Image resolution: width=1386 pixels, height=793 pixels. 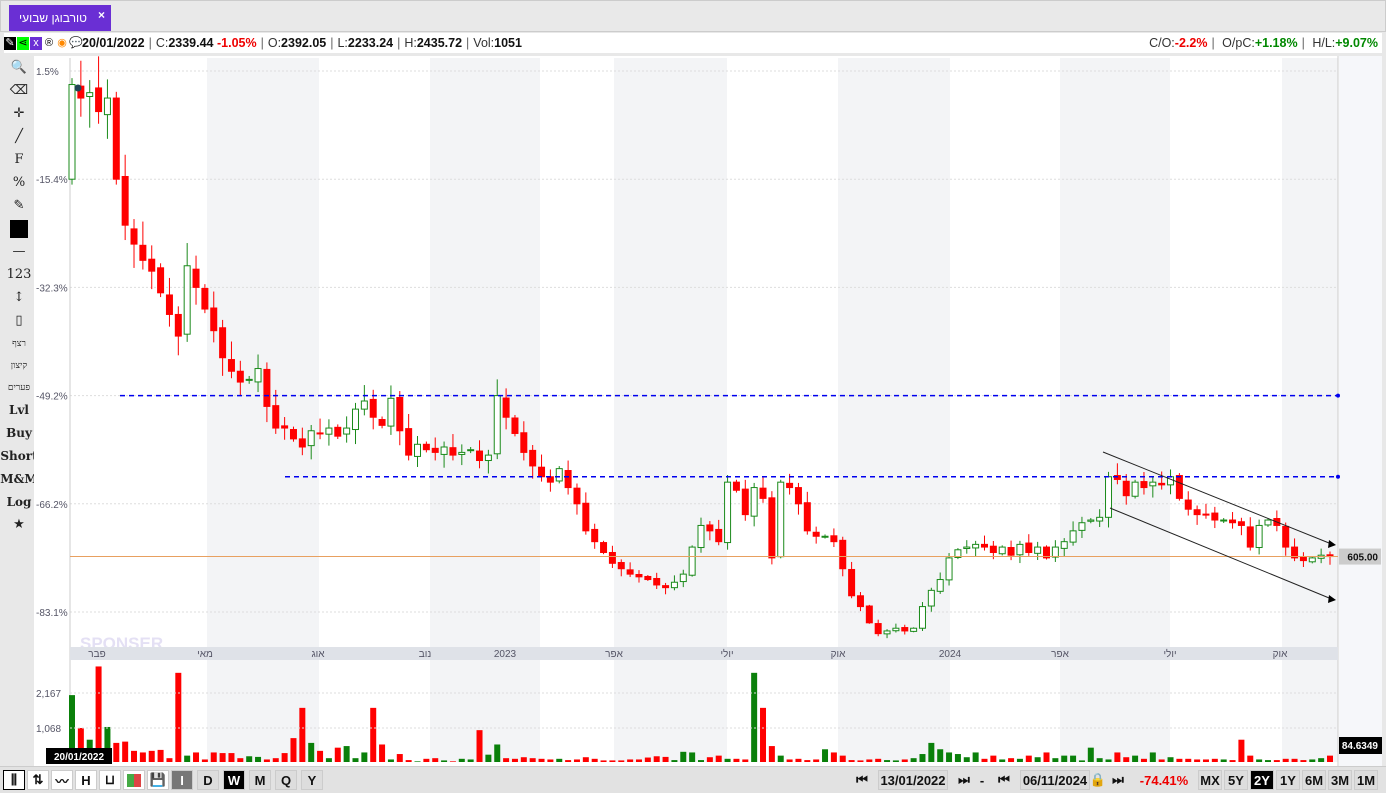 What do you see at coordinates (312, 780) in the screenshot?
I see `interval-Y: Y` at bounding box center [312, 780].